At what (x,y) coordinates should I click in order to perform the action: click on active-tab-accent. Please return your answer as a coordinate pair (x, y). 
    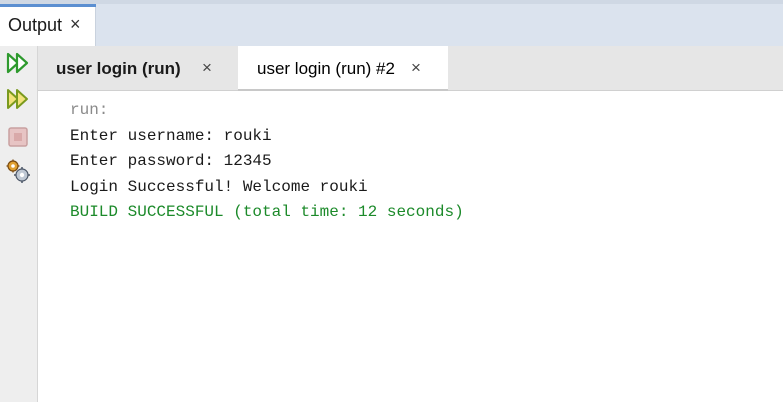
    Looking at the image, I should click on (48, 5).